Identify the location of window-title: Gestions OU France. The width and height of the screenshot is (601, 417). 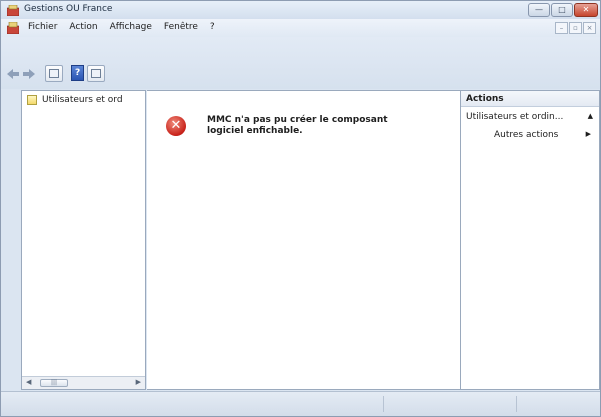
(68, 9).